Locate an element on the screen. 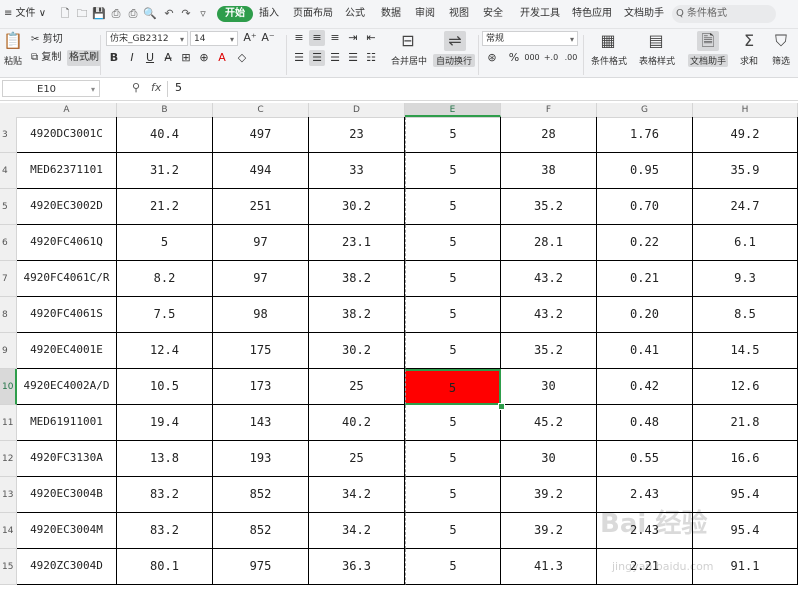 The height and width of the screenshot is (592, 798). table-cell: 40.2 is located at coordinates (357, 423).